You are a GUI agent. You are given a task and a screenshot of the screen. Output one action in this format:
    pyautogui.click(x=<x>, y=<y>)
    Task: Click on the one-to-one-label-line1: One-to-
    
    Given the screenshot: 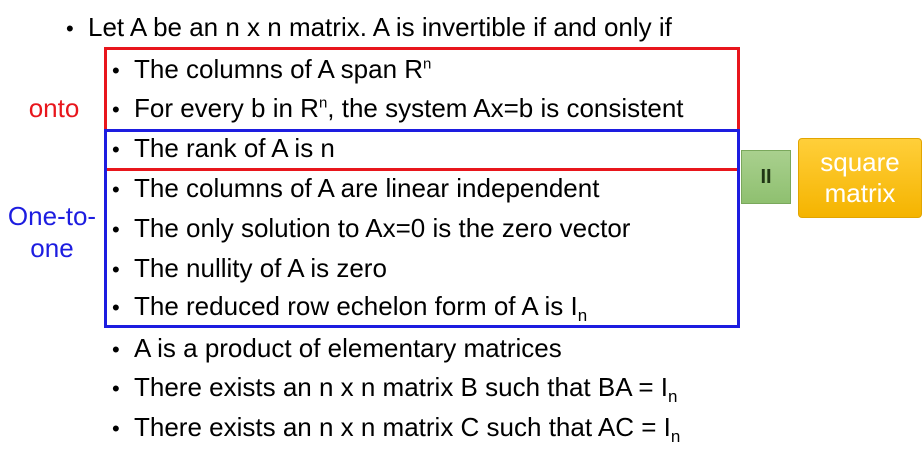 What is the action you would take?
    pyautogui.click(x=52, y=216)
    